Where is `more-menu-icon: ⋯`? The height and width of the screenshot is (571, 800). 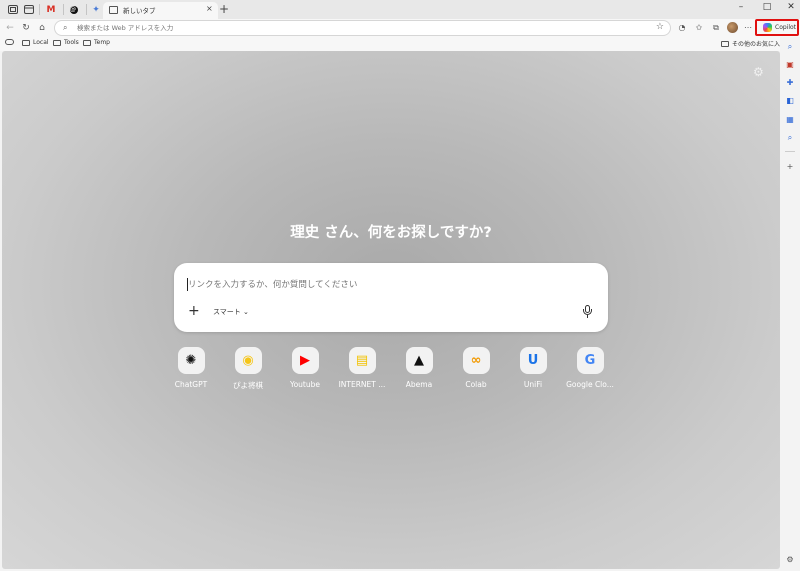
more-menu-icon: ⋯ is located at coordinates (748, 28).